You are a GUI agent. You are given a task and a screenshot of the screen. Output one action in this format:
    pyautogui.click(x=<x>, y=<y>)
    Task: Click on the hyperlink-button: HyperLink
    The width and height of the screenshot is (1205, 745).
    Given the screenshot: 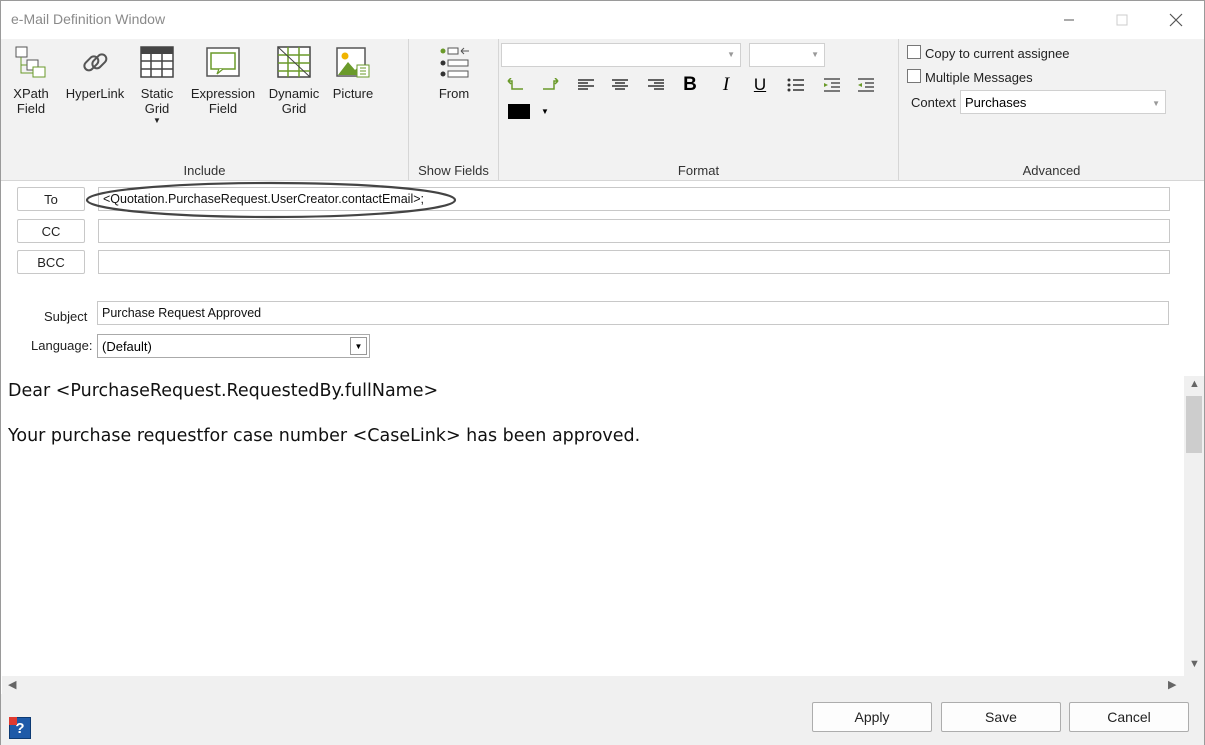 What is the action you would take?
    pyautogui.click(x=95, y=73)
    